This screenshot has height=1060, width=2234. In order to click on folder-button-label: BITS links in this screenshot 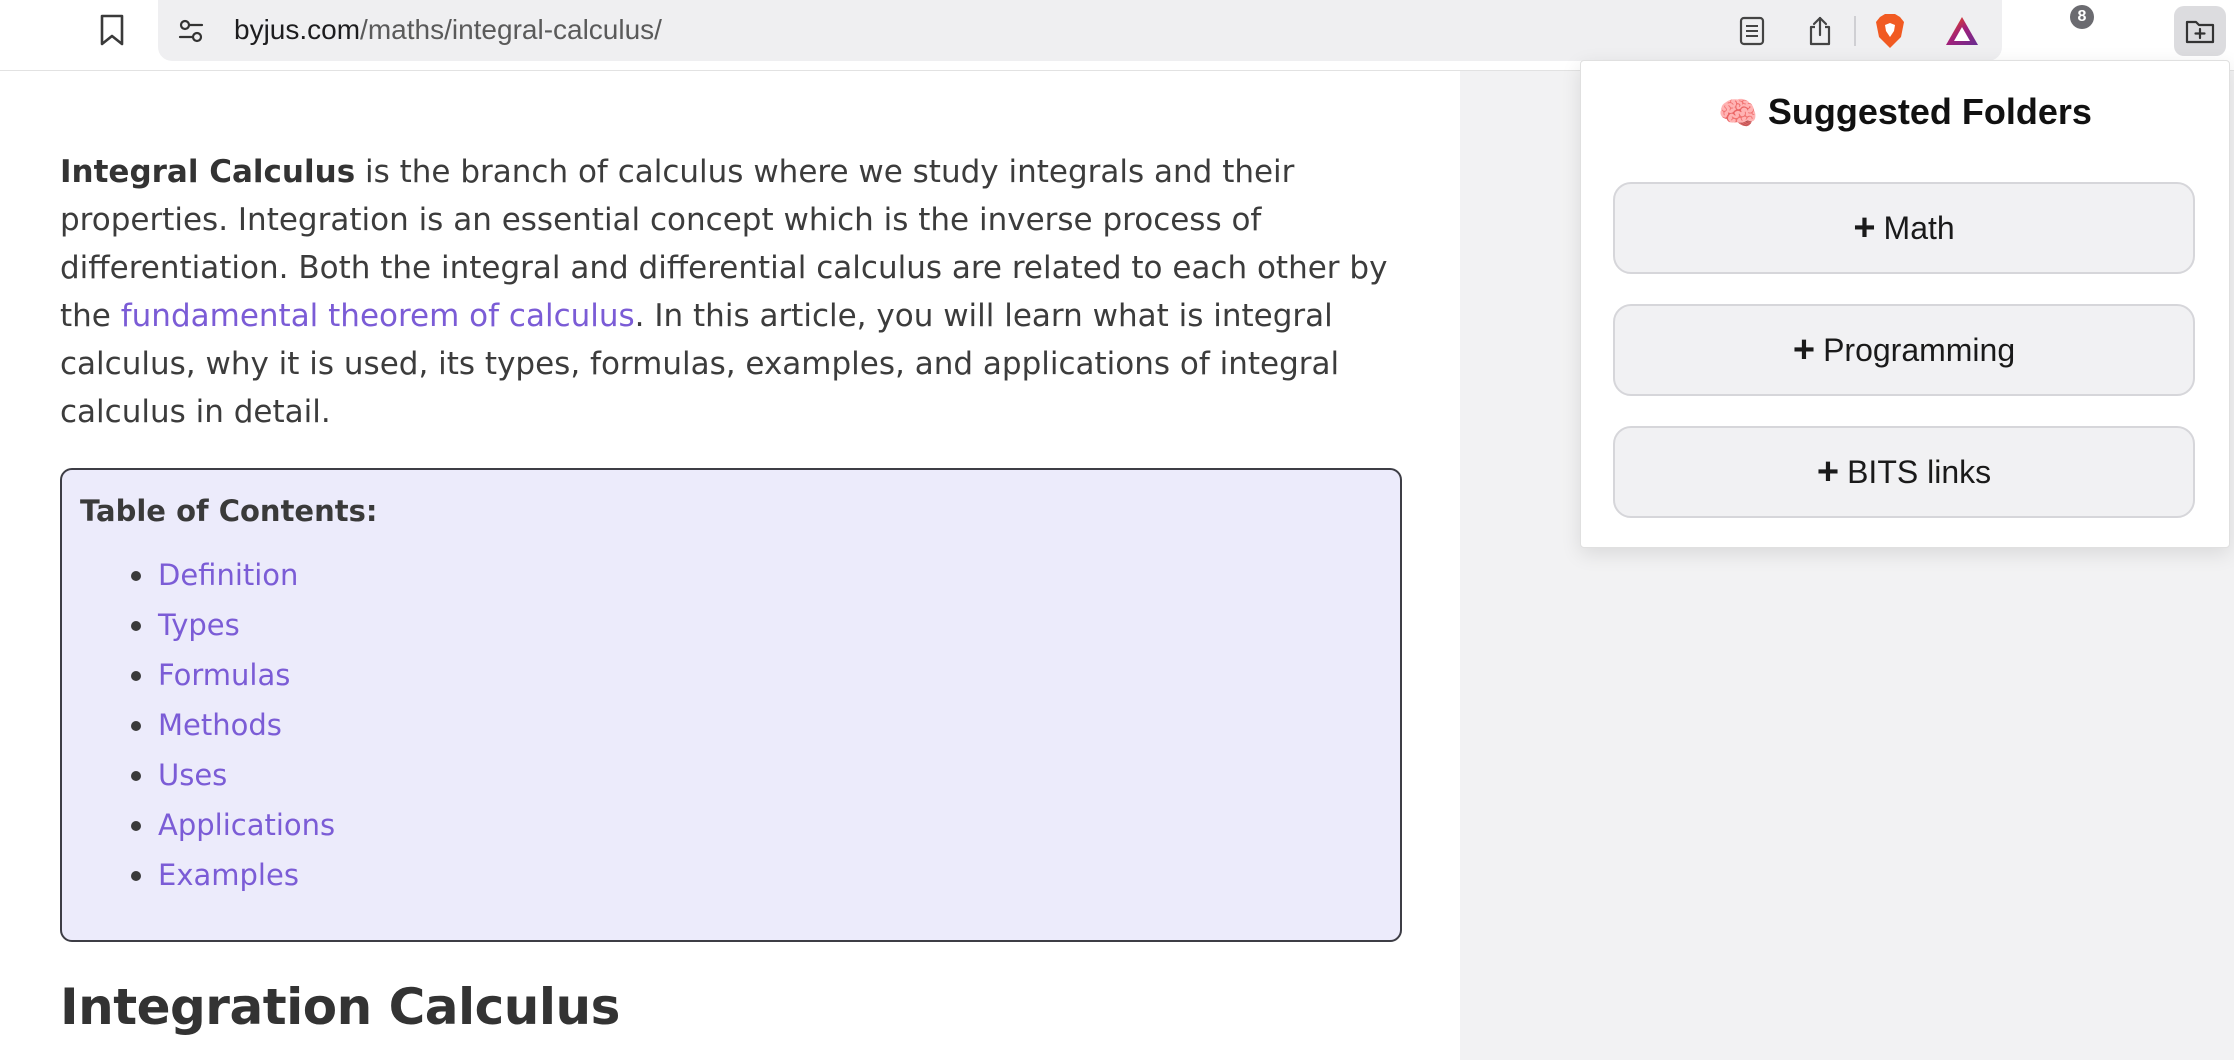, I will do `click(1919, 471)`.